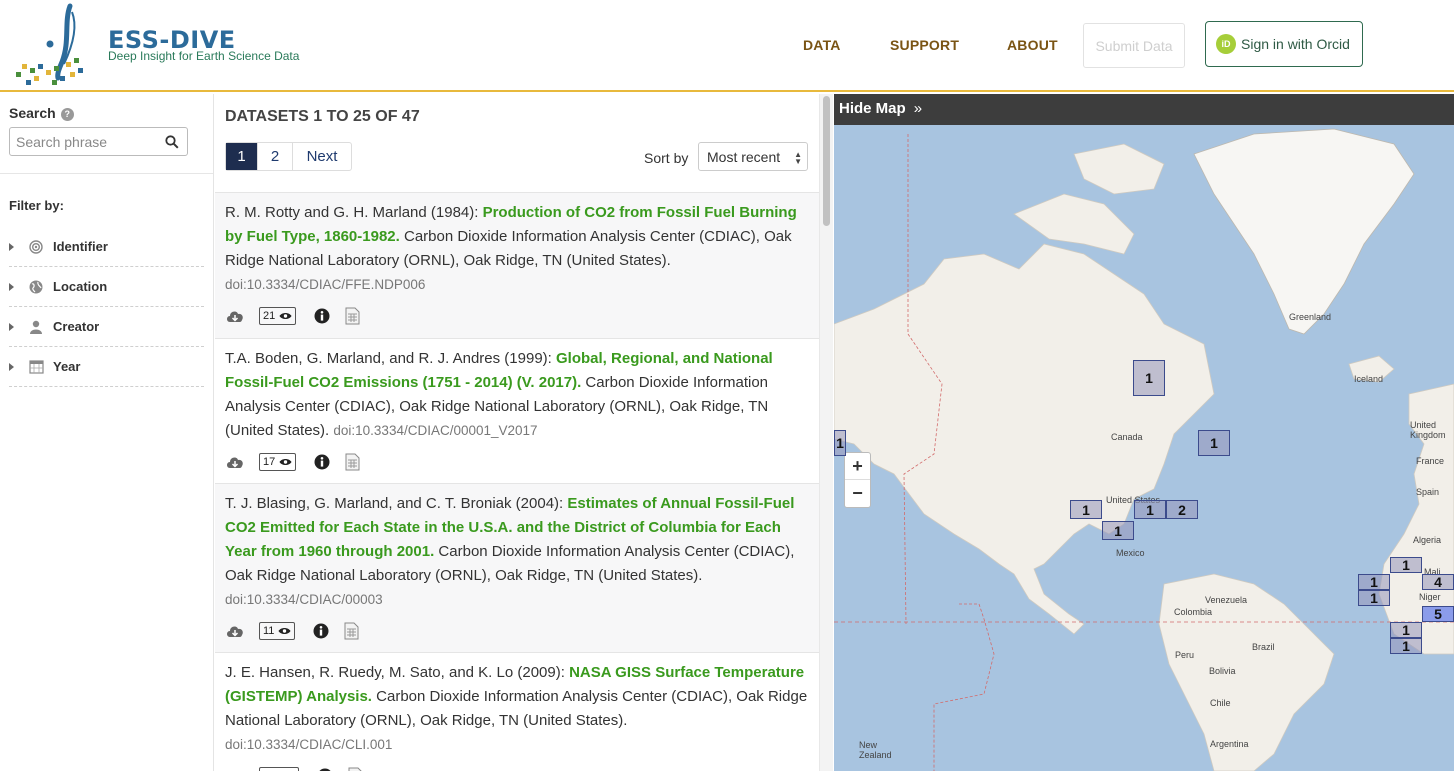 The image size is (1454, 771). I want to click on filter-identifier: Identifier, so click(106, 247).